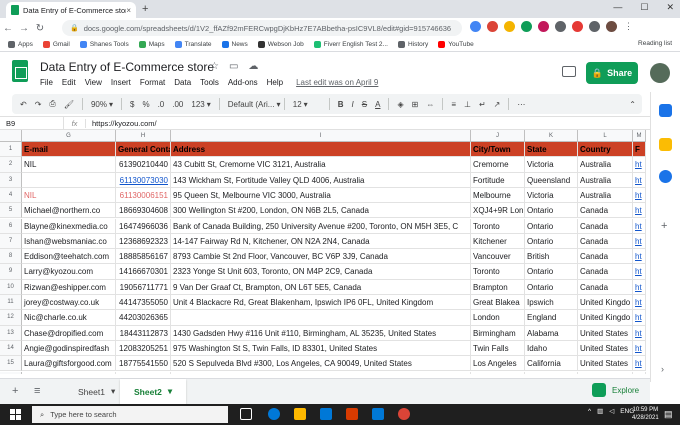 The image size is (680, 425). What do you see at coordinates (400, 104) in the screenshot?
I see `fill-color-icon: ◈` at bounding box center [400, 104].